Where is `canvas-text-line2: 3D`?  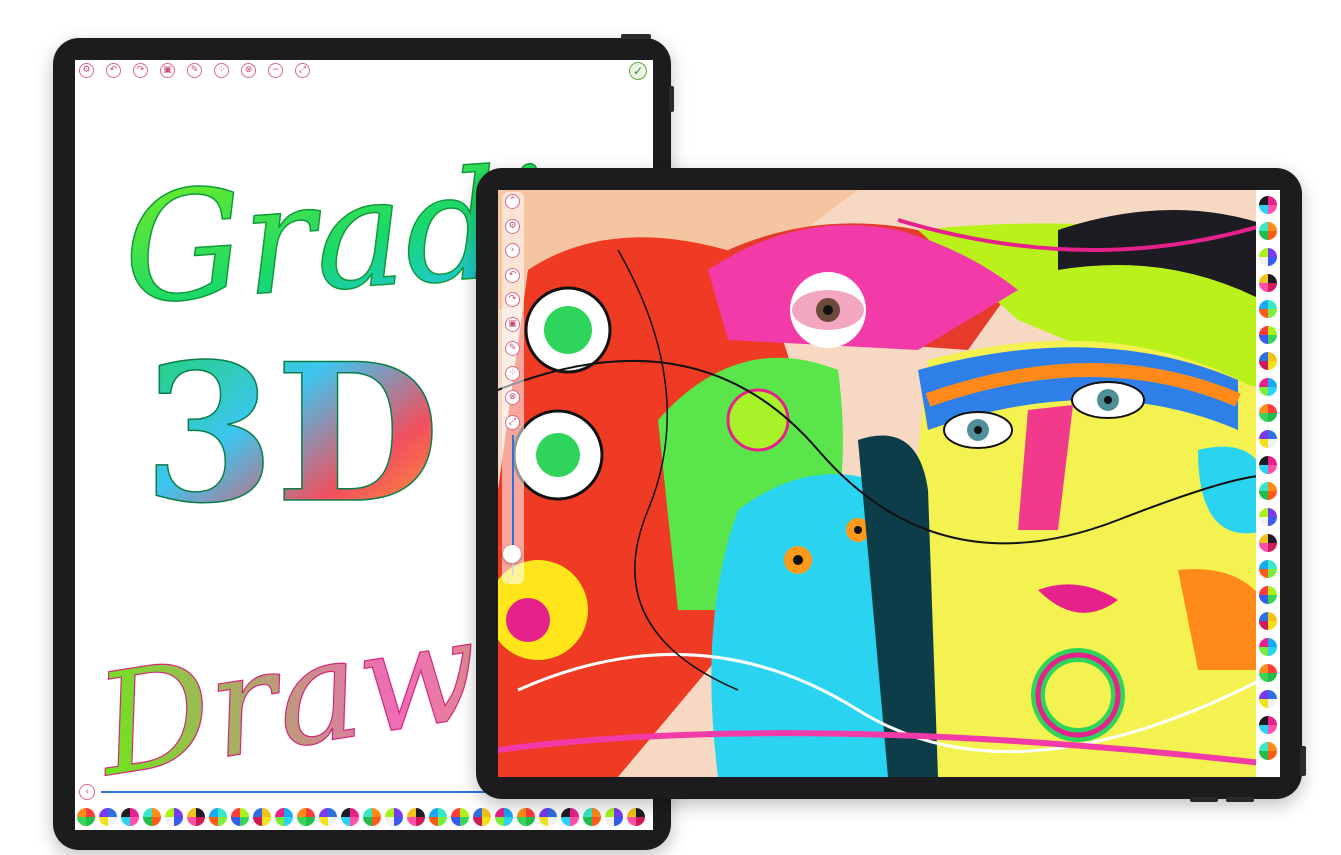 canvas-text-line2: 3D is located at coordinates (291, 433).